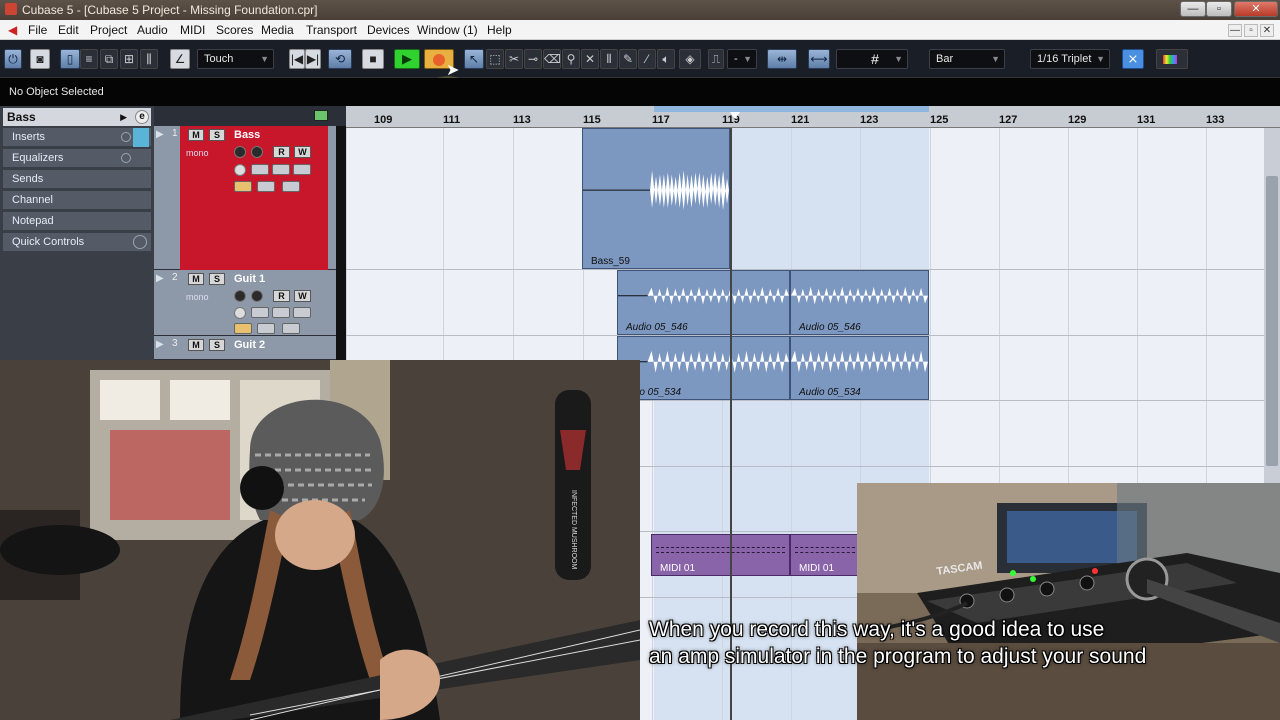  What do you see at coordinates (373, 59) in the screenshot?
I see `stop-button: ■` at bounding box center [373, 59].